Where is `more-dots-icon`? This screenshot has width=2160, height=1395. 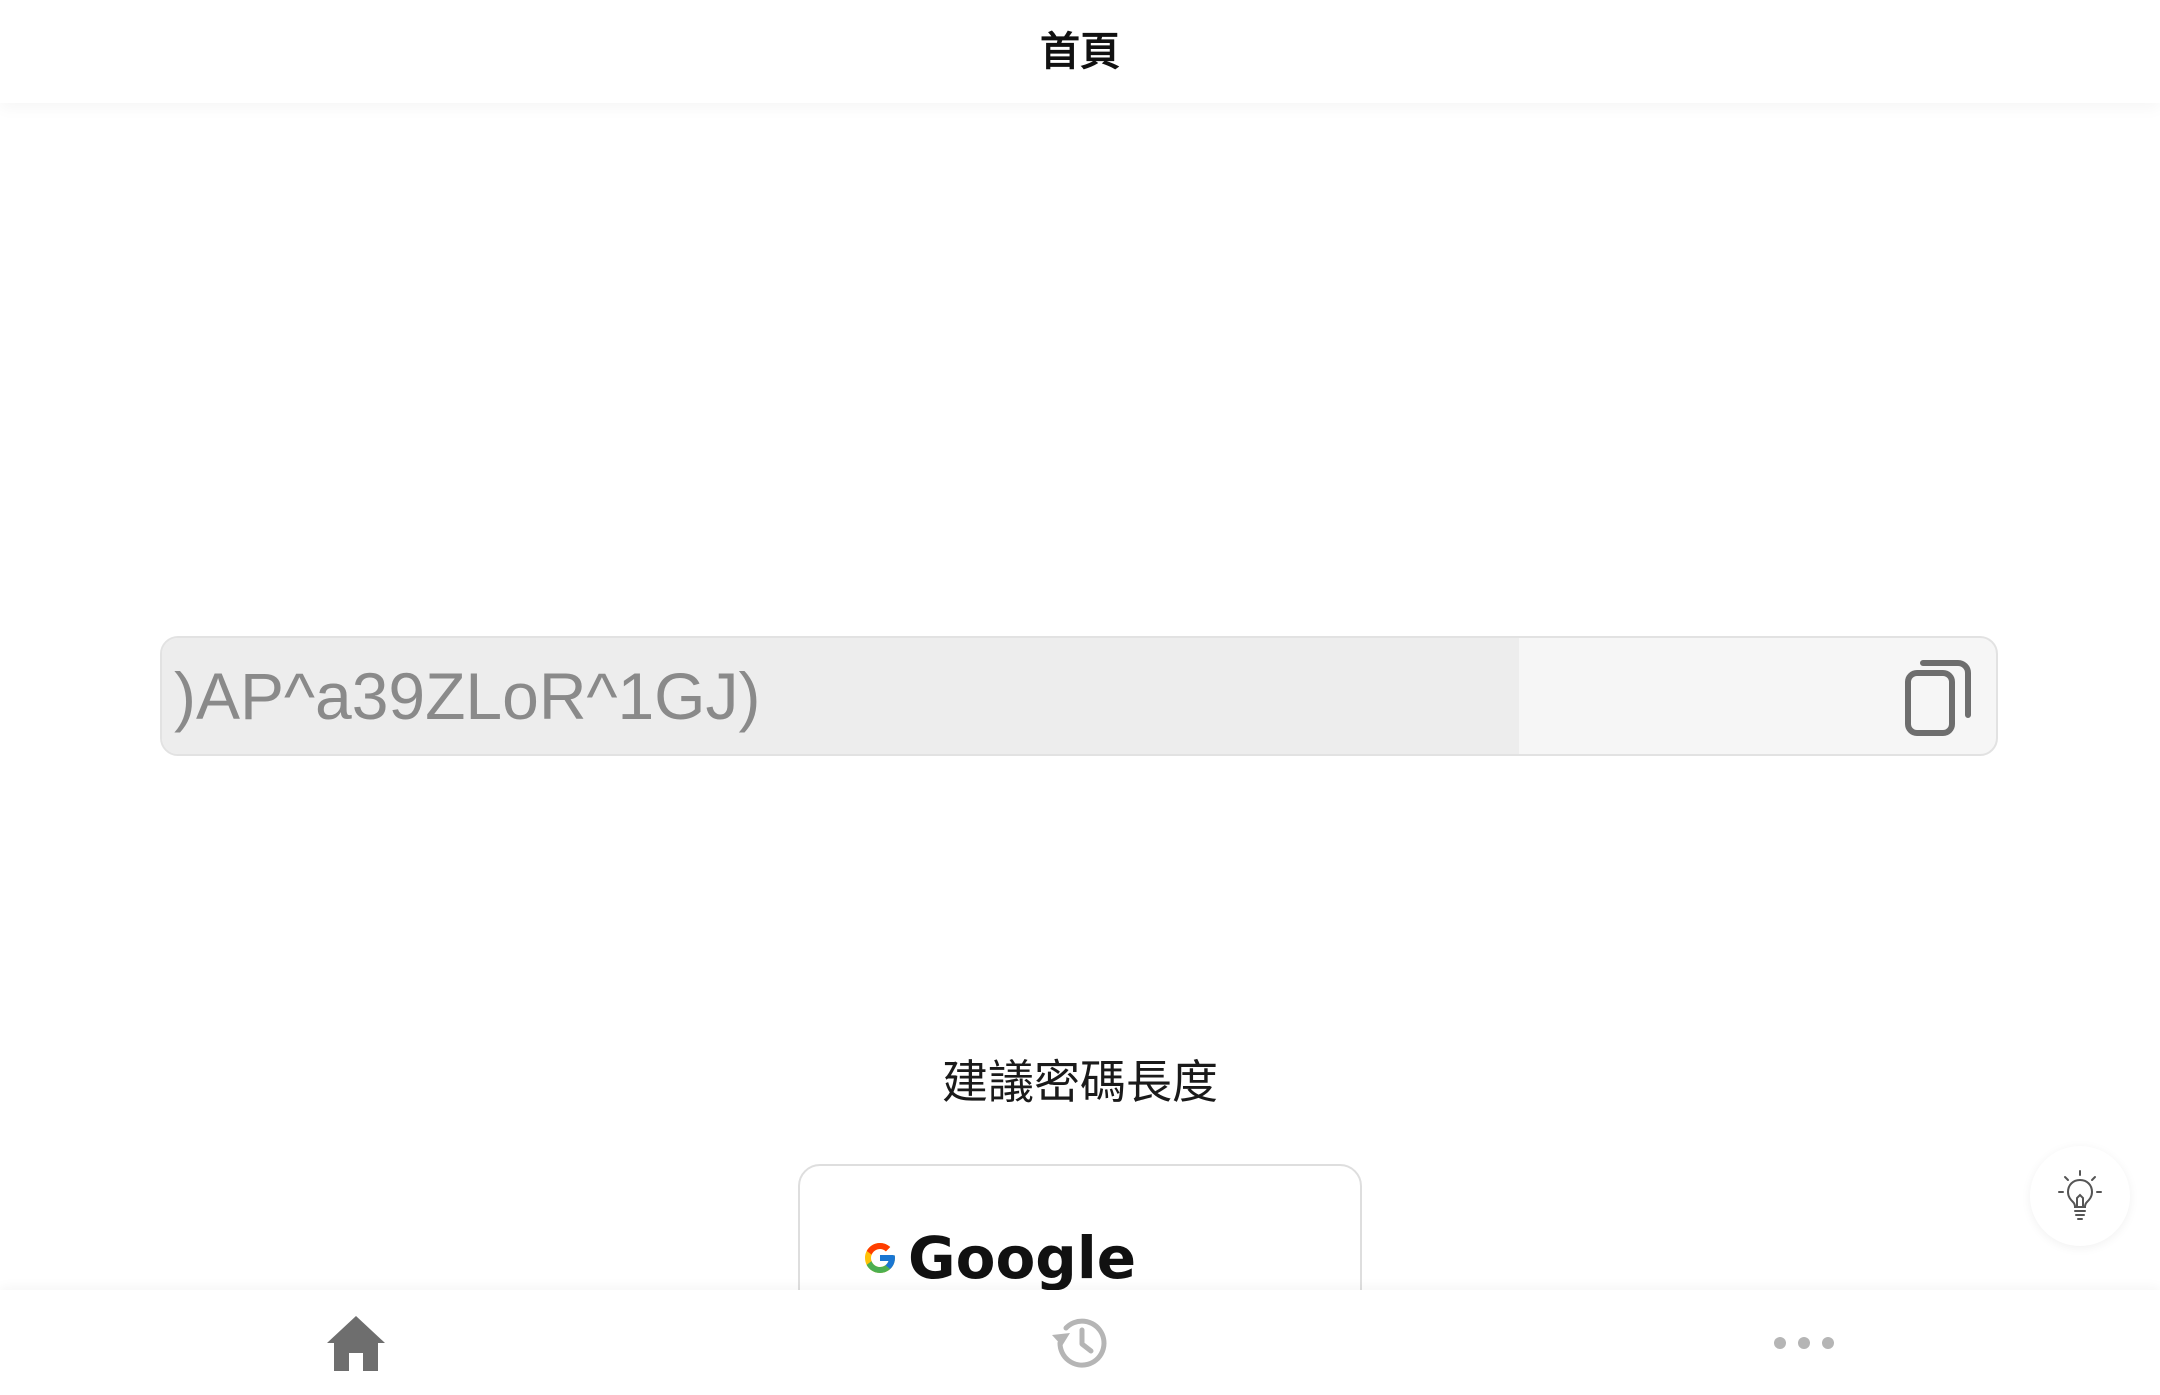
more-dots-icon is located at coordinates (1804, 1342).